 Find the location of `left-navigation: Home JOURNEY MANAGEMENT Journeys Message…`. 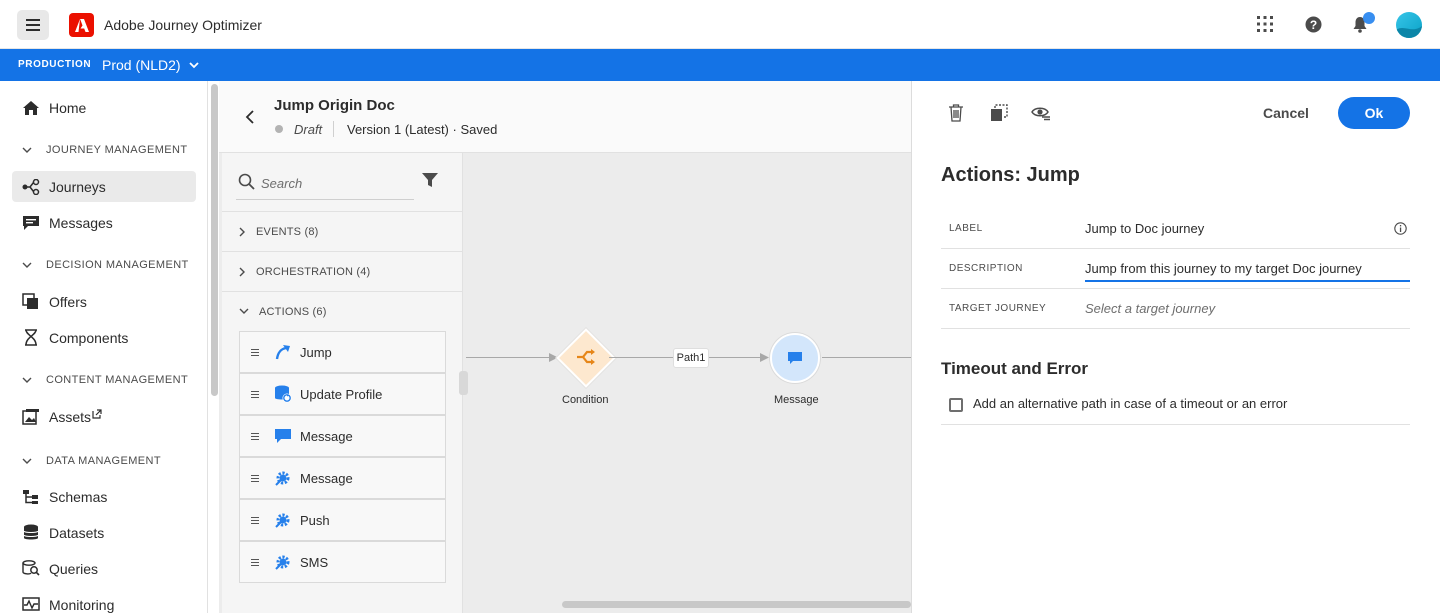

left-navigation: Home JOURNEY MANAGEMENT Journeys Message… is located at coordinates (104, 347).